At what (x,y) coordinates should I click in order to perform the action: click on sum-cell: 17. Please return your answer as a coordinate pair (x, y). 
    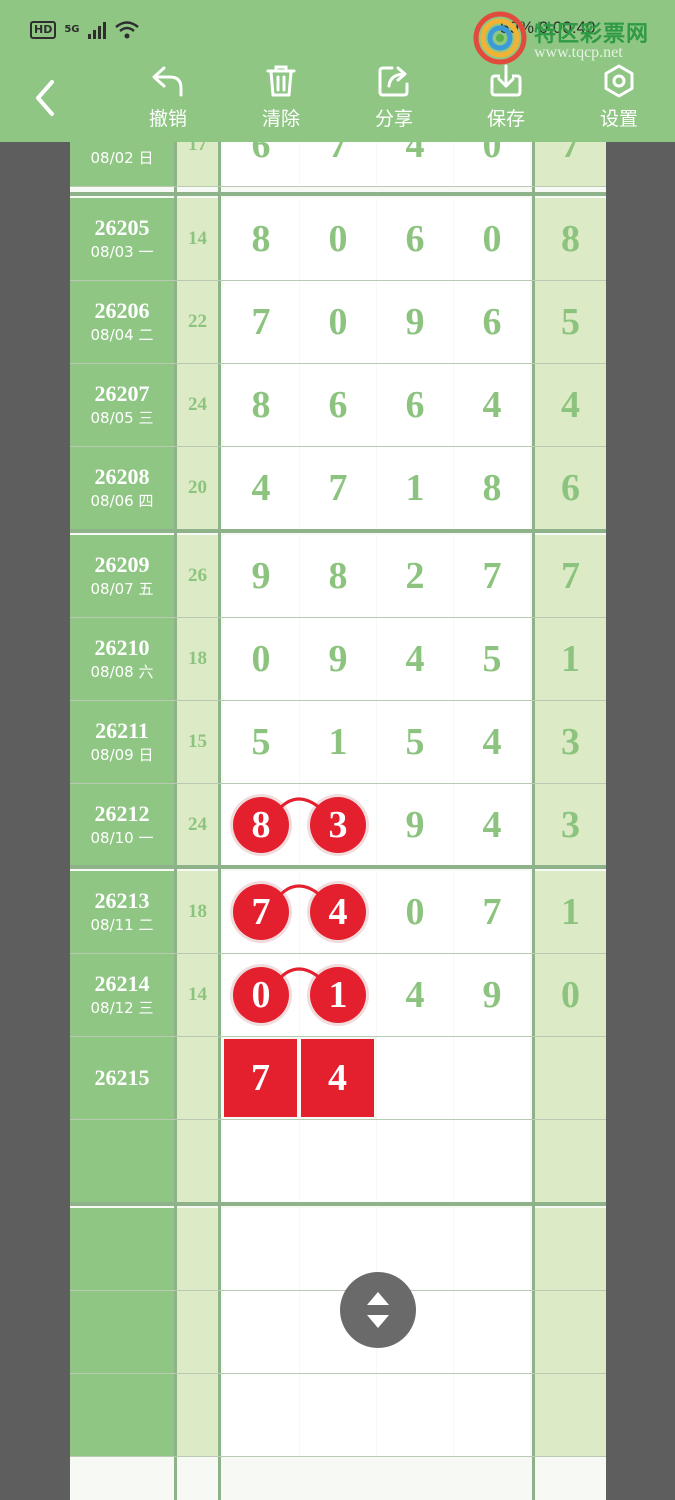
    Looking at the image, I should click on (197, 164).